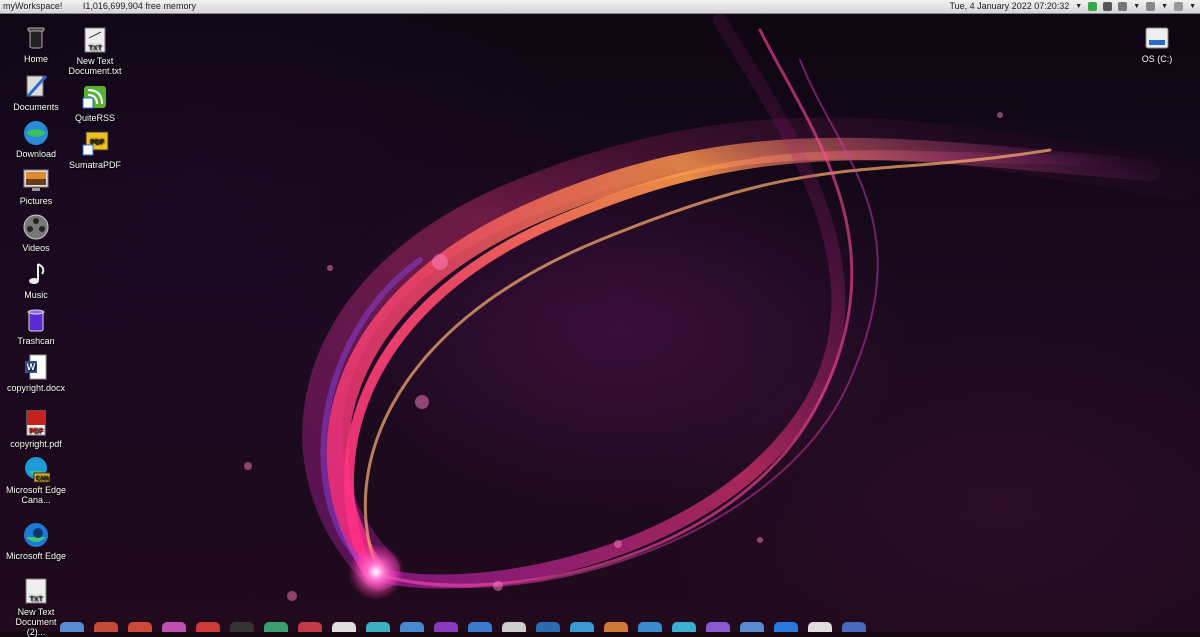 The width and height of the screenshot is (1200, 637). I want to click on tools-icon, so click(1108, 6).